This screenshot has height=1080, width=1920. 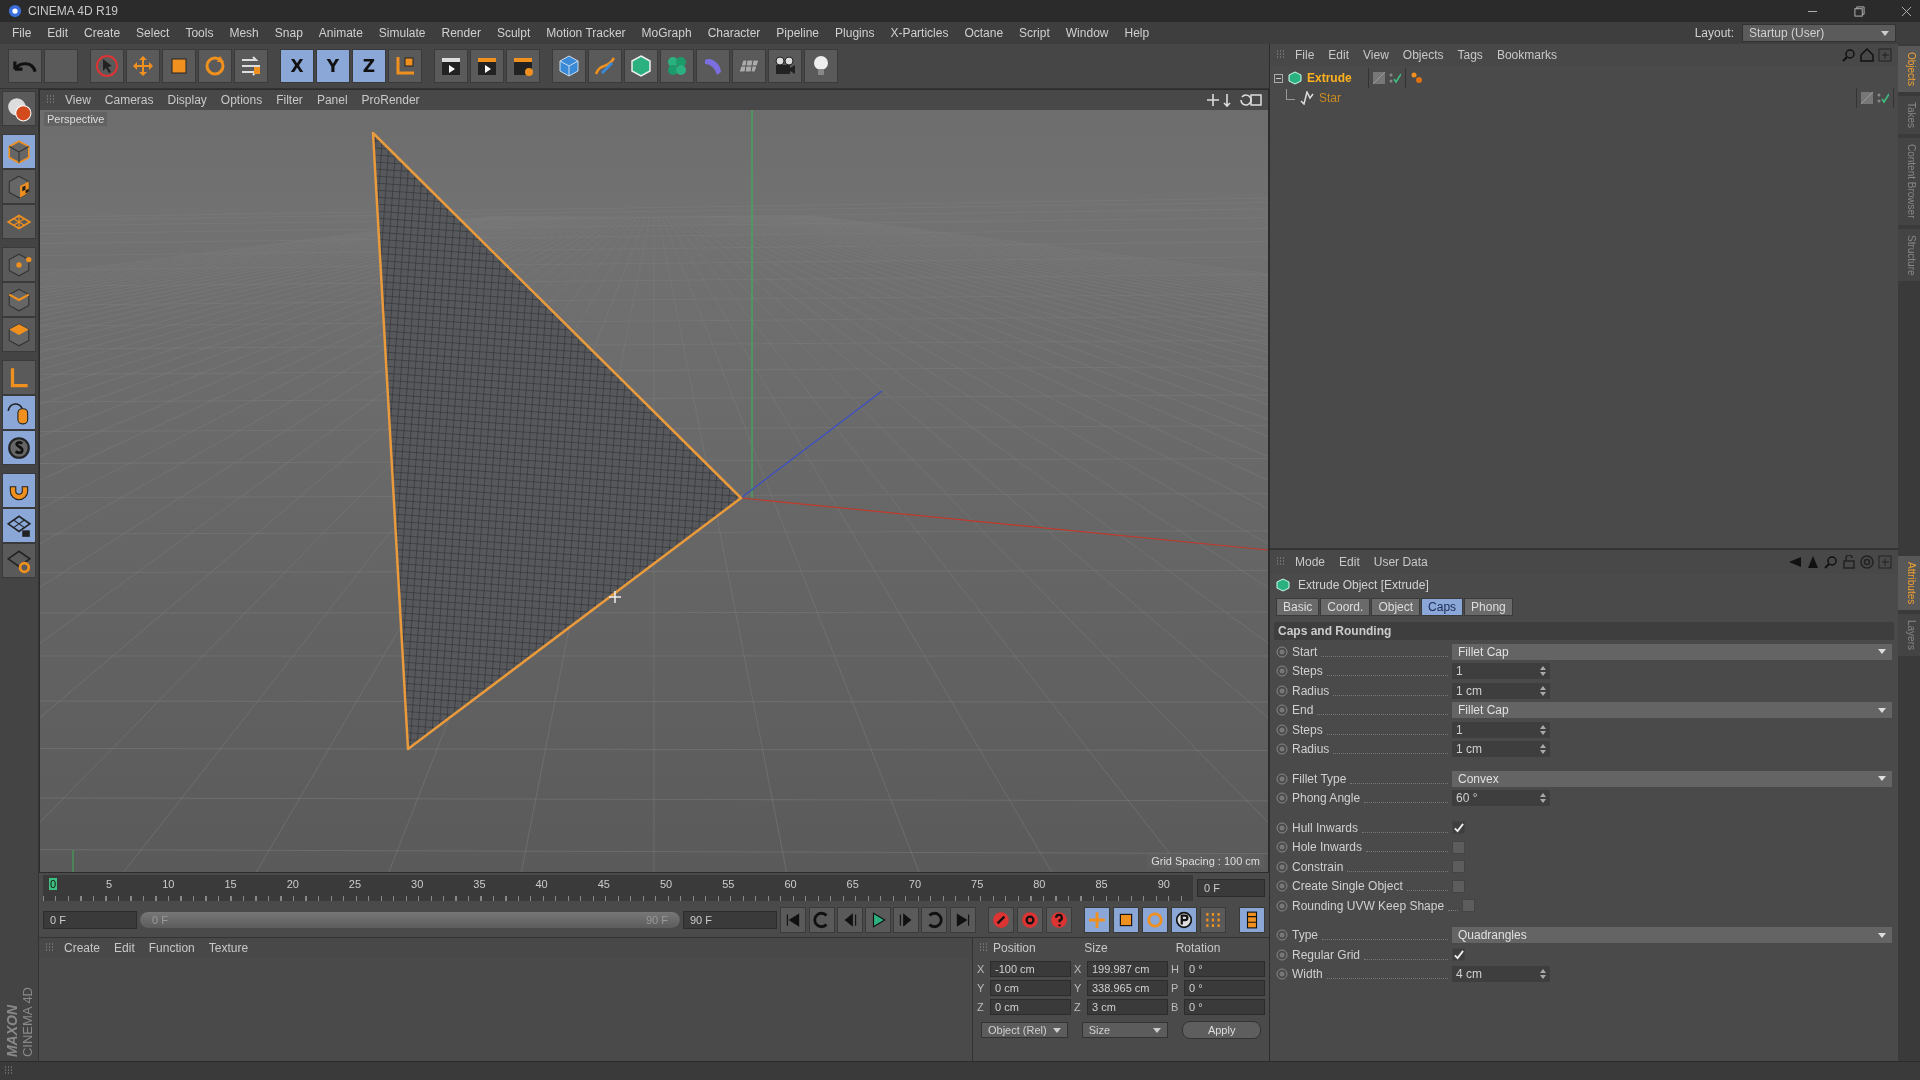 What do you see at coordinates (1097, 920) in the screenshot?
I see `position-key-button` at bounding box center [1097, 920].